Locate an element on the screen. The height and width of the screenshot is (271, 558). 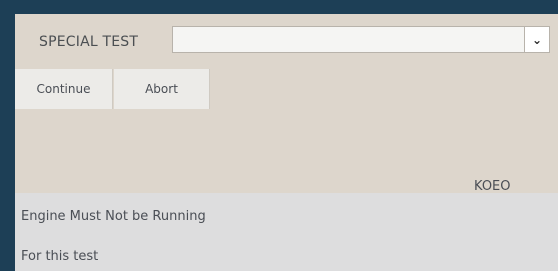
continue-button: Continue is located at coordinates (64, 89).